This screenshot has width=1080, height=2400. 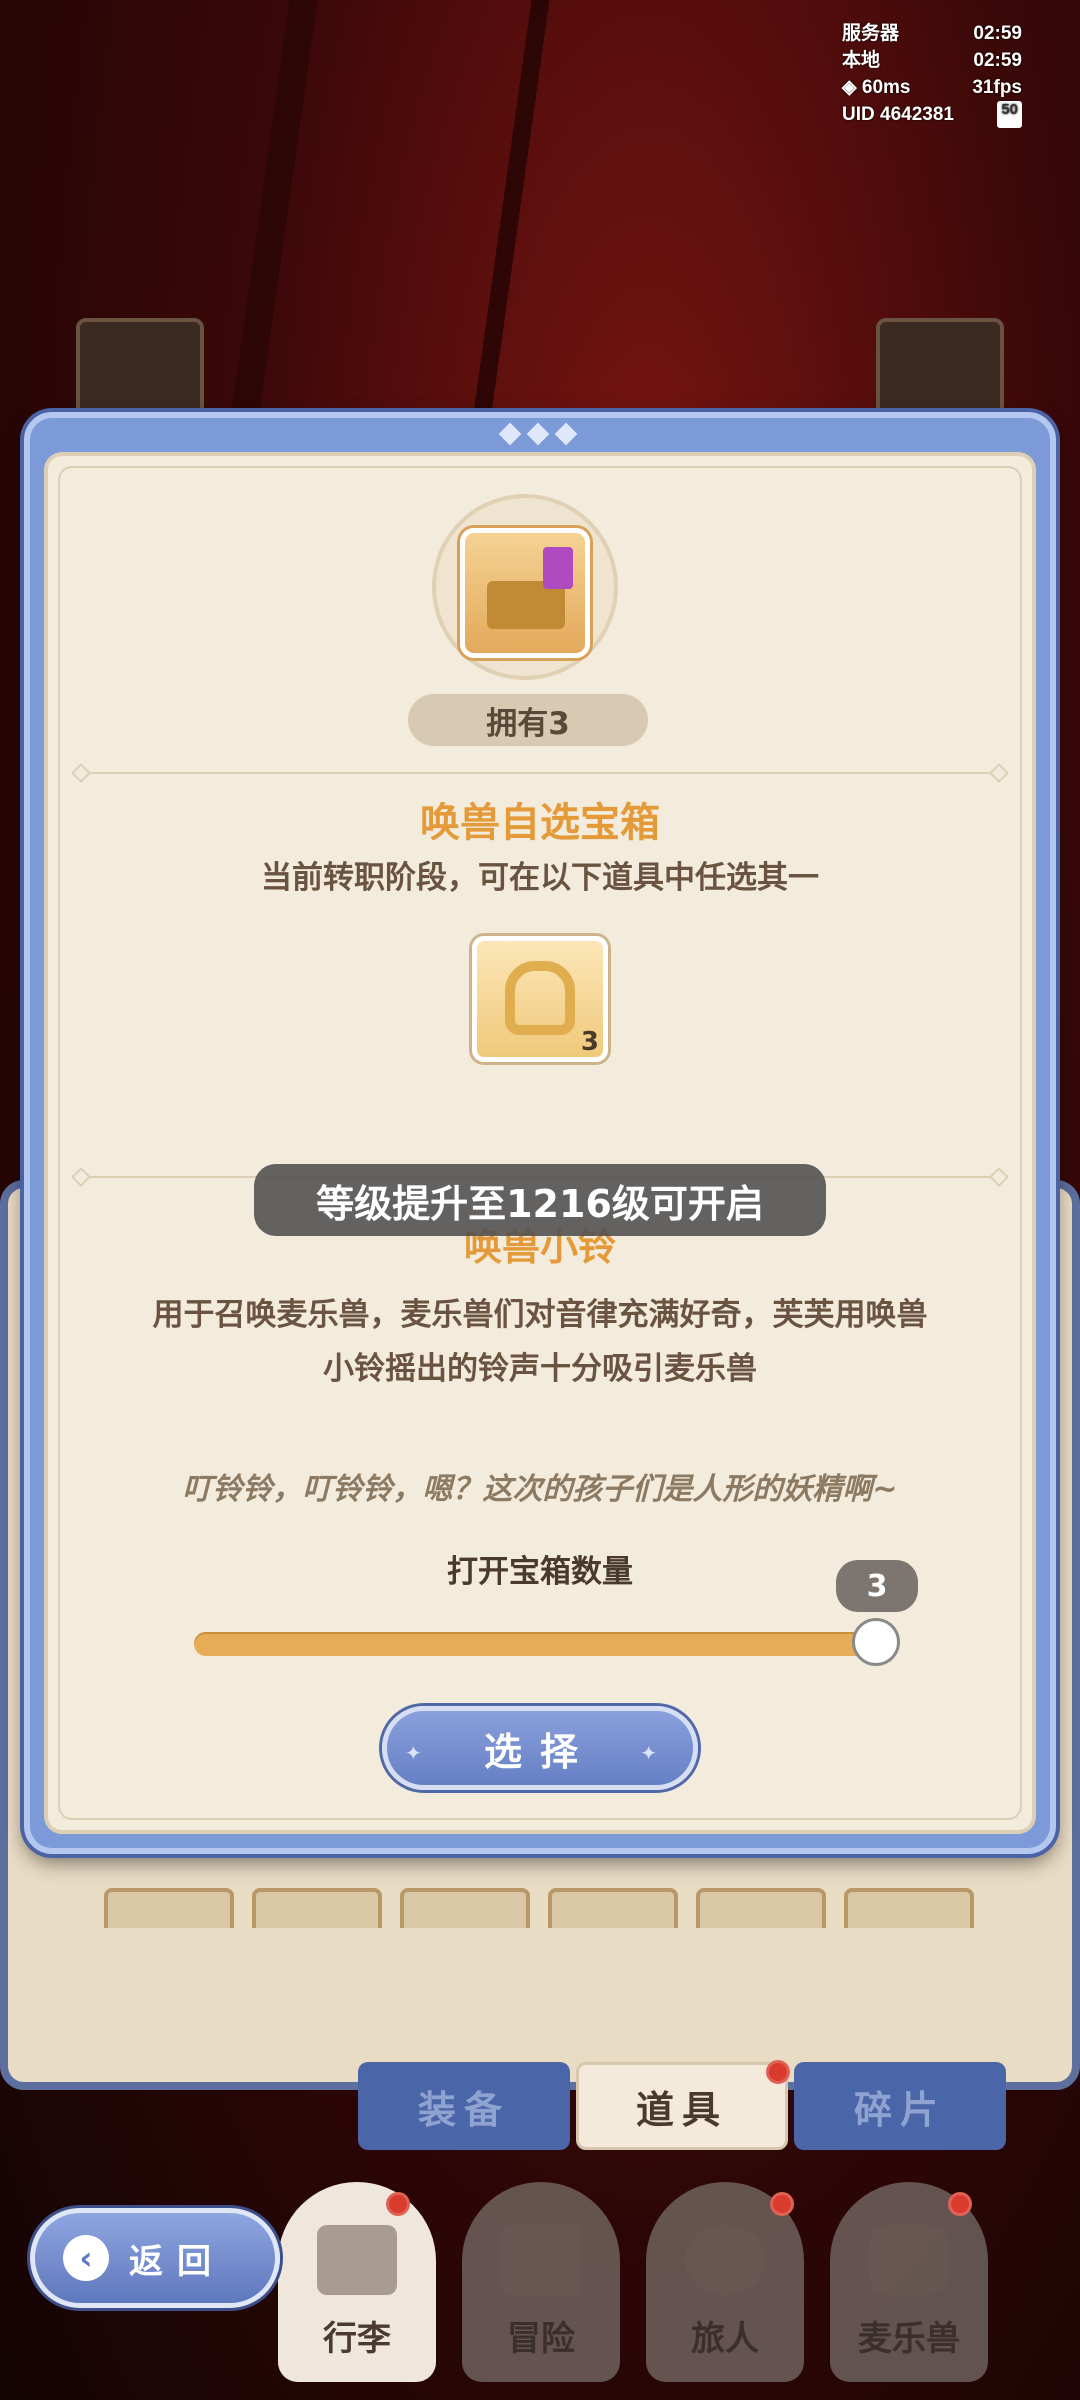 What do you see at coordinates (528, 720) in the screenshot?
I see `owned-count: 拥有3` at bounding box center [528, 720].